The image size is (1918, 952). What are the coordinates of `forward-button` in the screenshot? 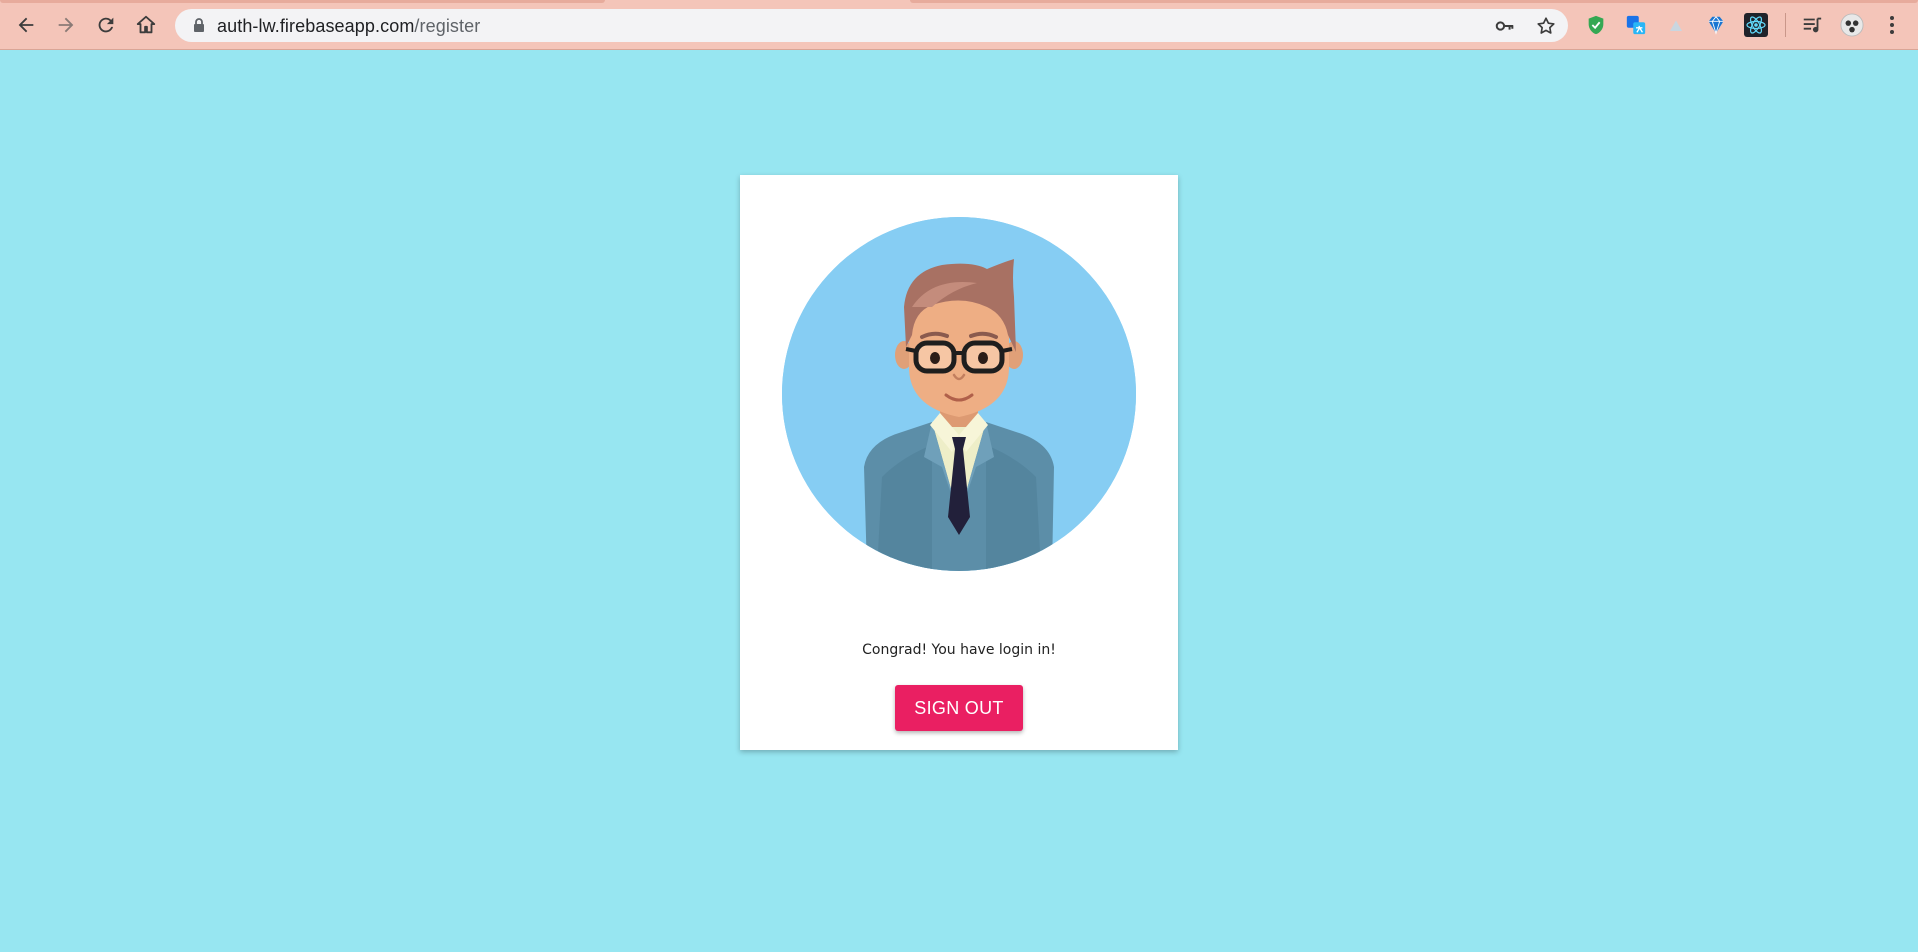 It's located at (66, 25).